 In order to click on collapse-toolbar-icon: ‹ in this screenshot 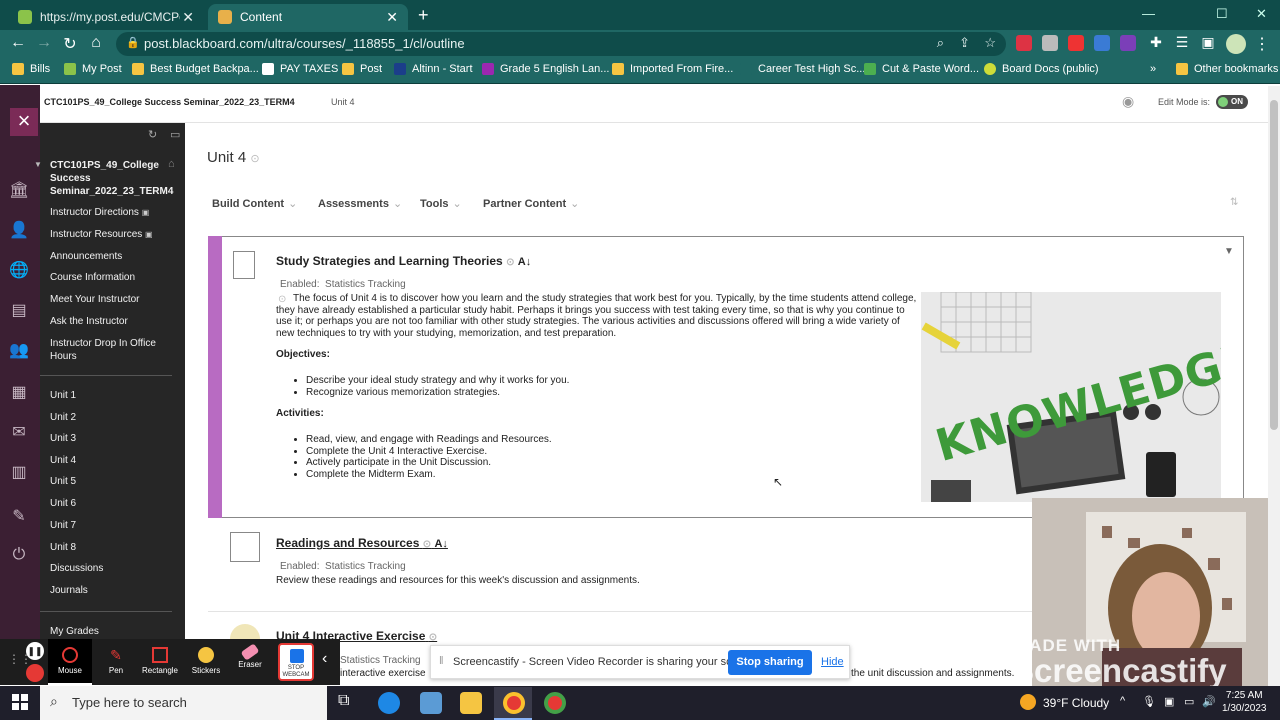, I will do `click(324, 659)`.